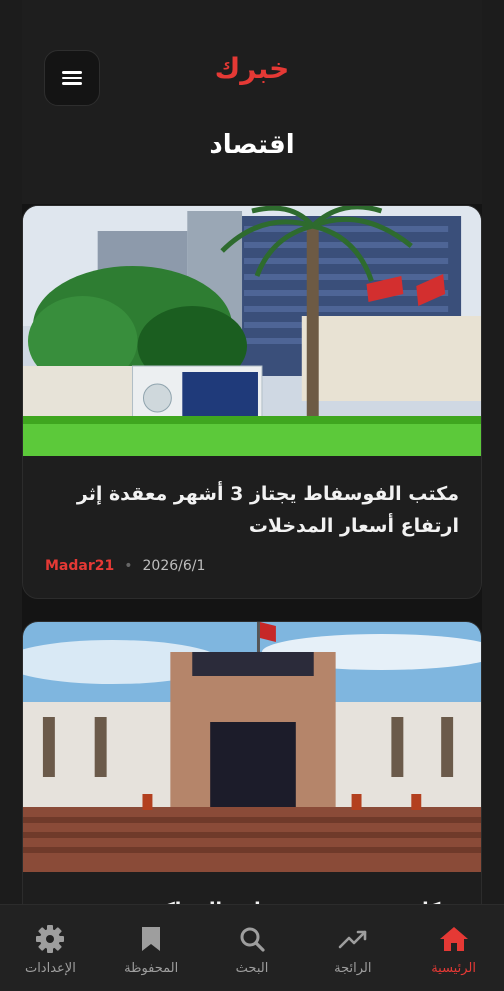 The width and height of the screenshot is (504, 991). I want to click on app-logo: خبرك, so click(252, 68).